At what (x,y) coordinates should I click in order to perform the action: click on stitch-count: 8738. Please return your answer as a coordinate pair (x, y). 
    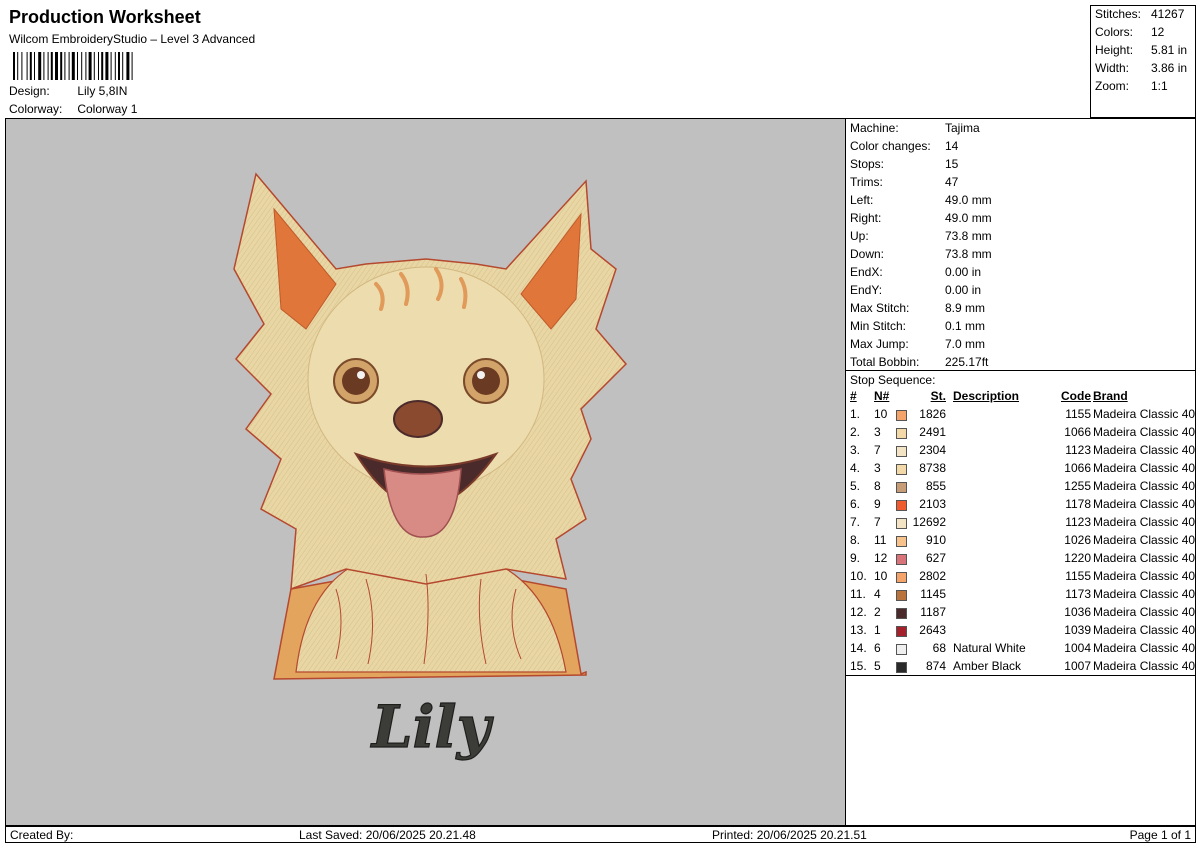
    Looking at the image, I should click on (932, 468).